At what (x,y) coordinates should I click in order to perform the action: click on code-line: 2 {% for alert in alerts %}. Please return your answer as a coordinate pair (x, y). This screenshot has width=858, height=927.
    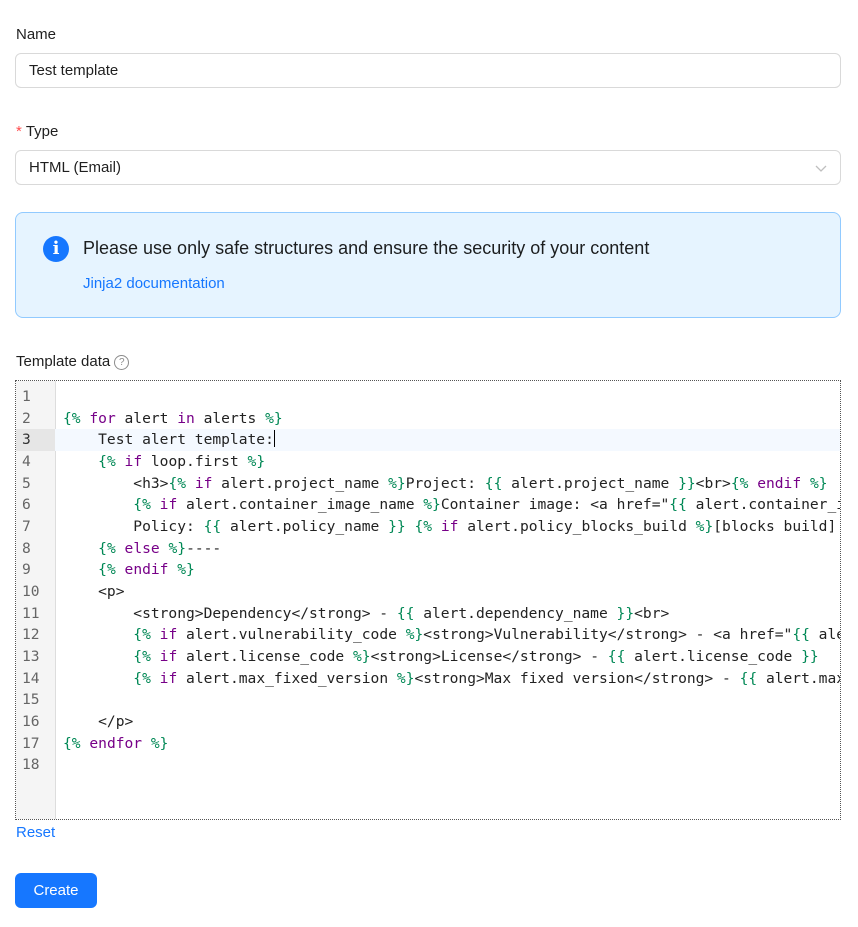
    Looking at the image, I should click on (428, 419).